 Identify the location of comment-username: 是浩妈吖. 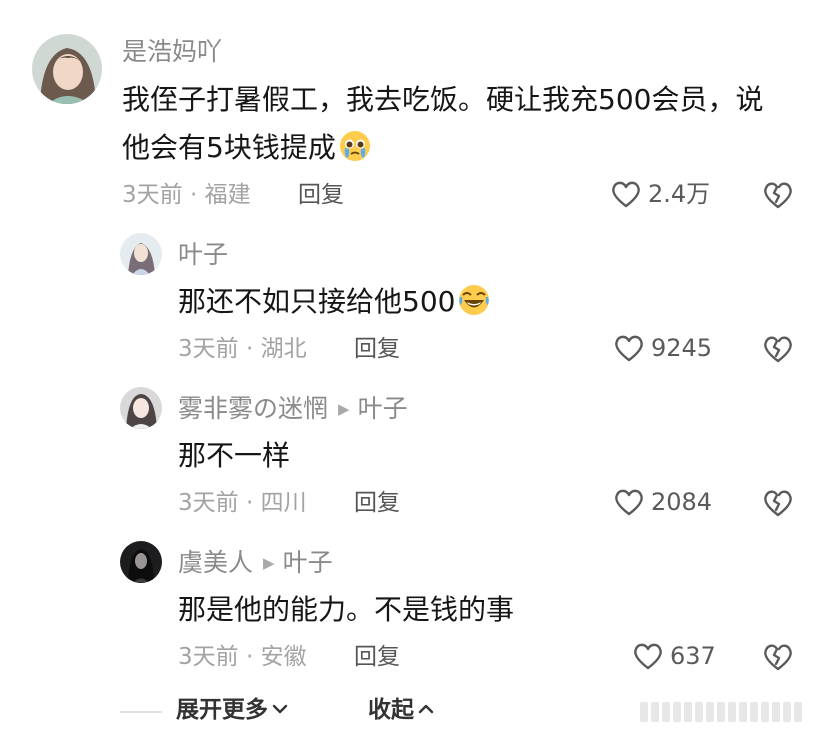
(172, 51).